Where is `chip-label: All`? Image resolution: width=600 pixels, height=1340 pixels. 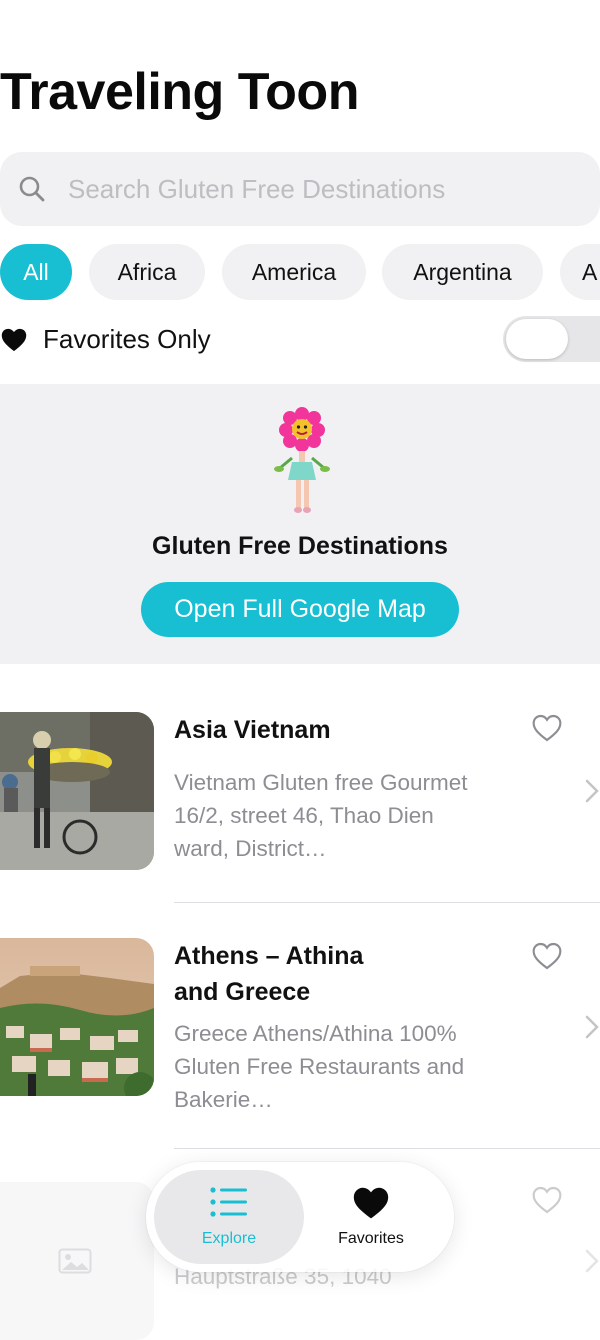 chip-label: All is located at coordinates (36, 271).